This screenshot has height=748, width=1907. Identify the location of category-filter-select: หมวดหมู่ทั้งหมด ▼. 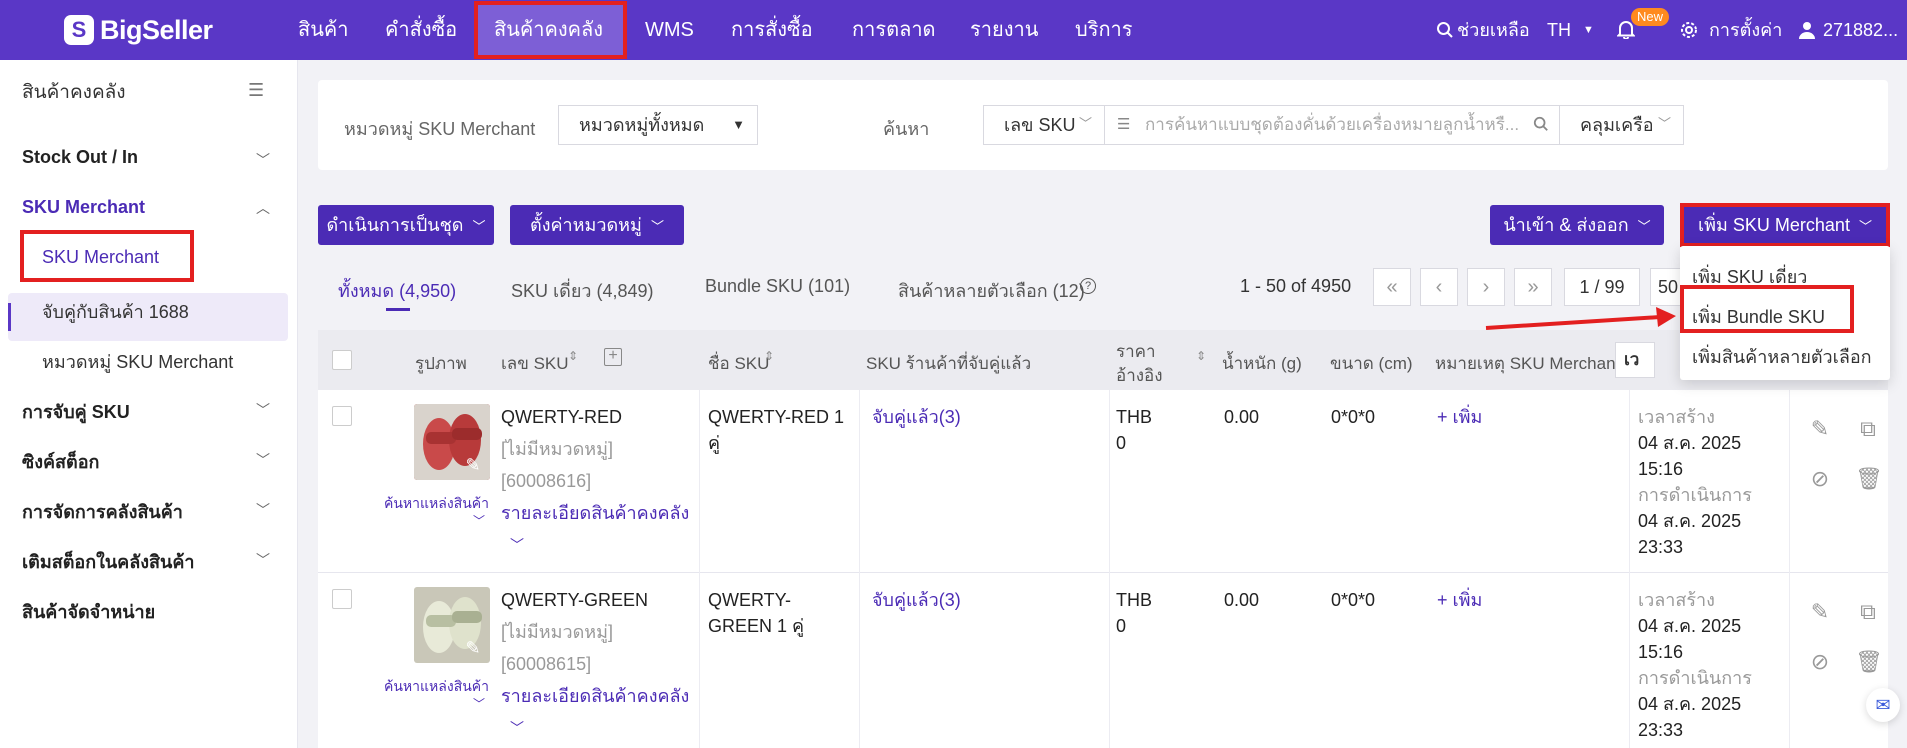
(658, 125).